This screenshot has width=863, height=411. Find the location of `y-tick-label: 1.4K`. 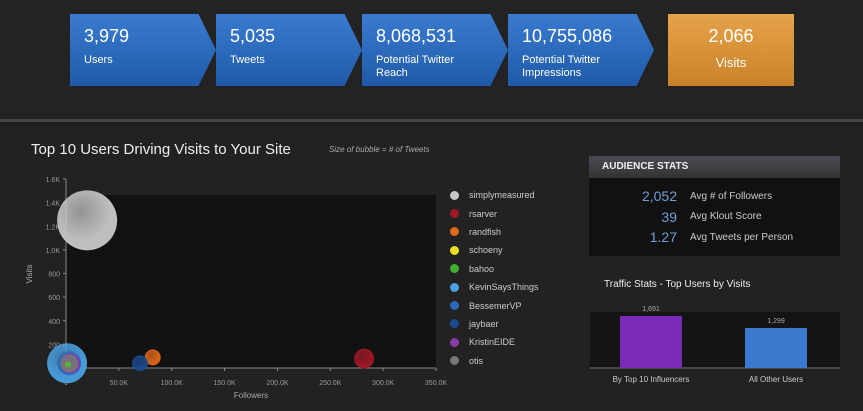

y-tick-label: 1.4K is located at coordinates (53, 204).